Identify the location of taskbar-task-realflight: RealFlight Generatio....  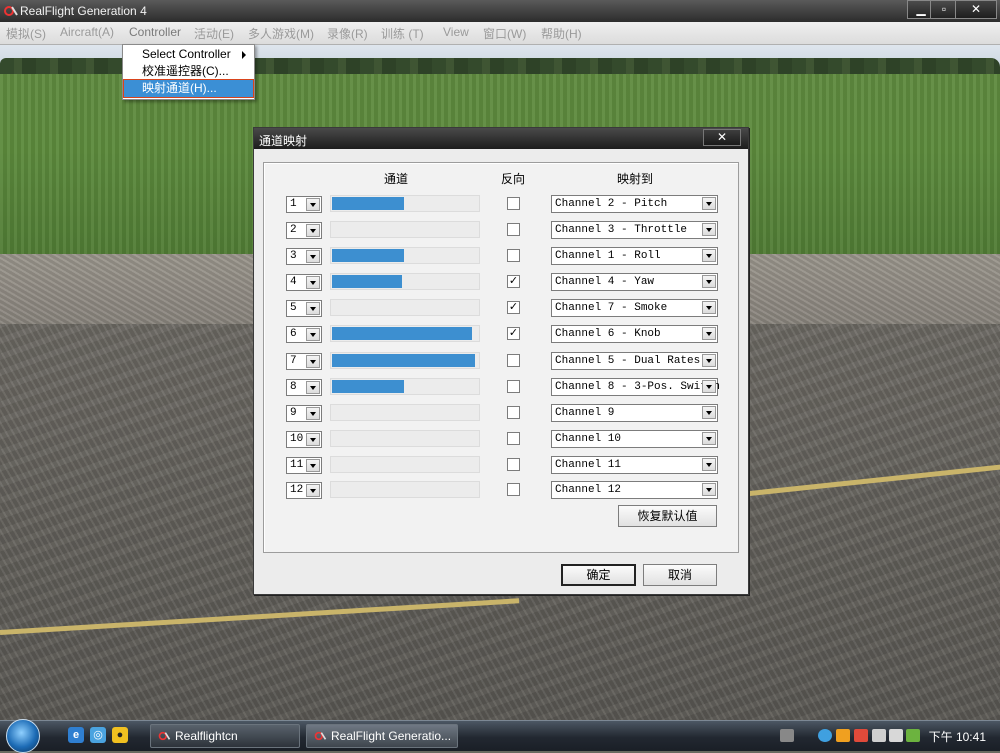
(382, 736).